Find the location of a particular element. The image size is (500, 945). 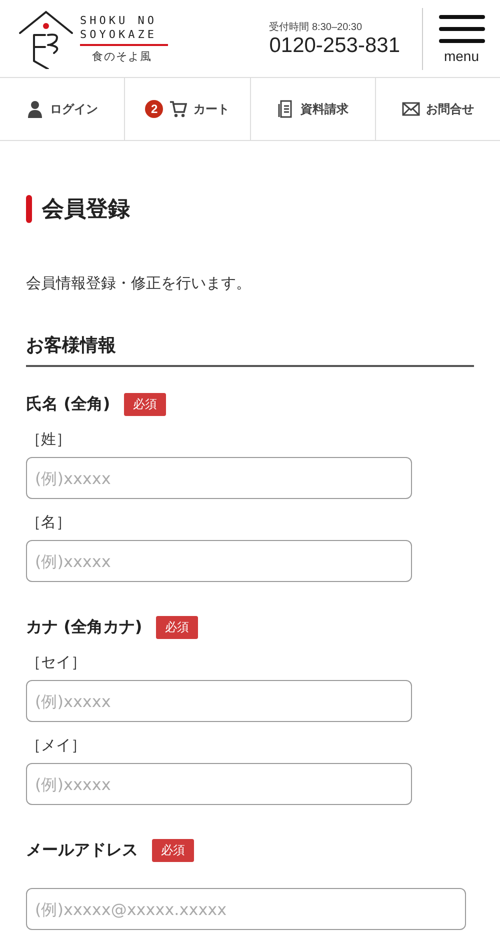

field-sublabel: ［セイ］ is located at coordinates (56, 662).